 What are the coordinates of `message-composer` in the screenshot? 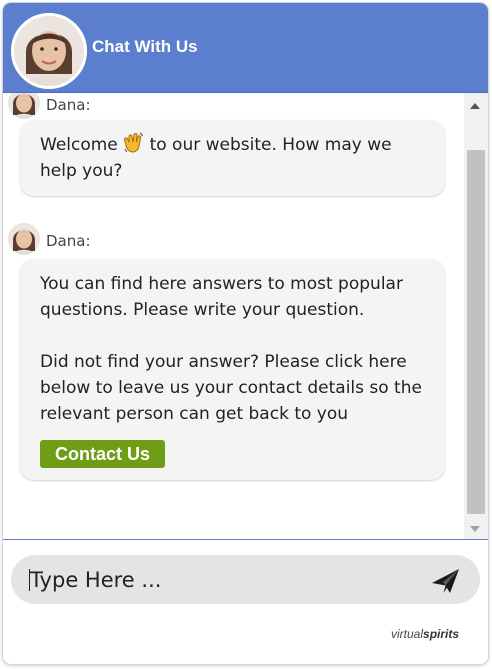 It's located at (245, 579).